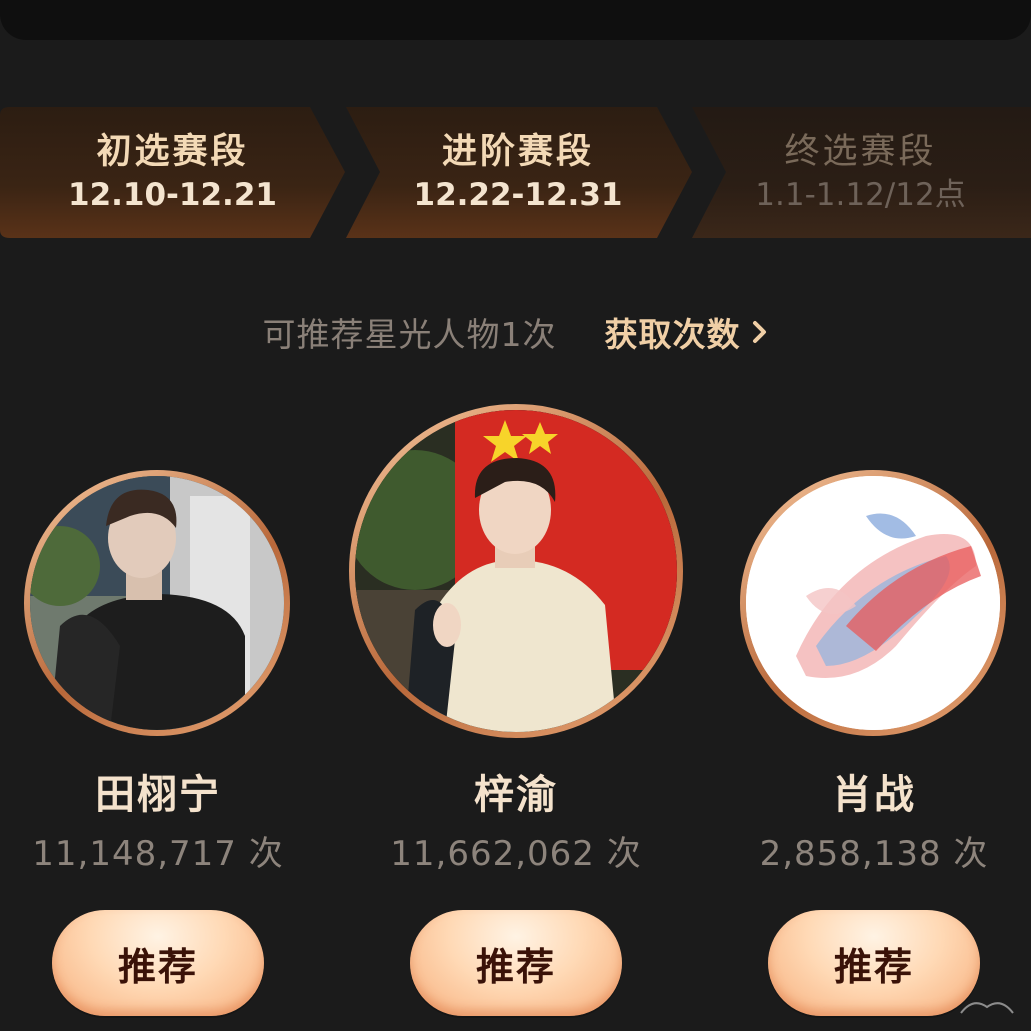  I want to click on stage-tab-advanced: 进阶赛段 12.22-12.31, so click(518, 172).